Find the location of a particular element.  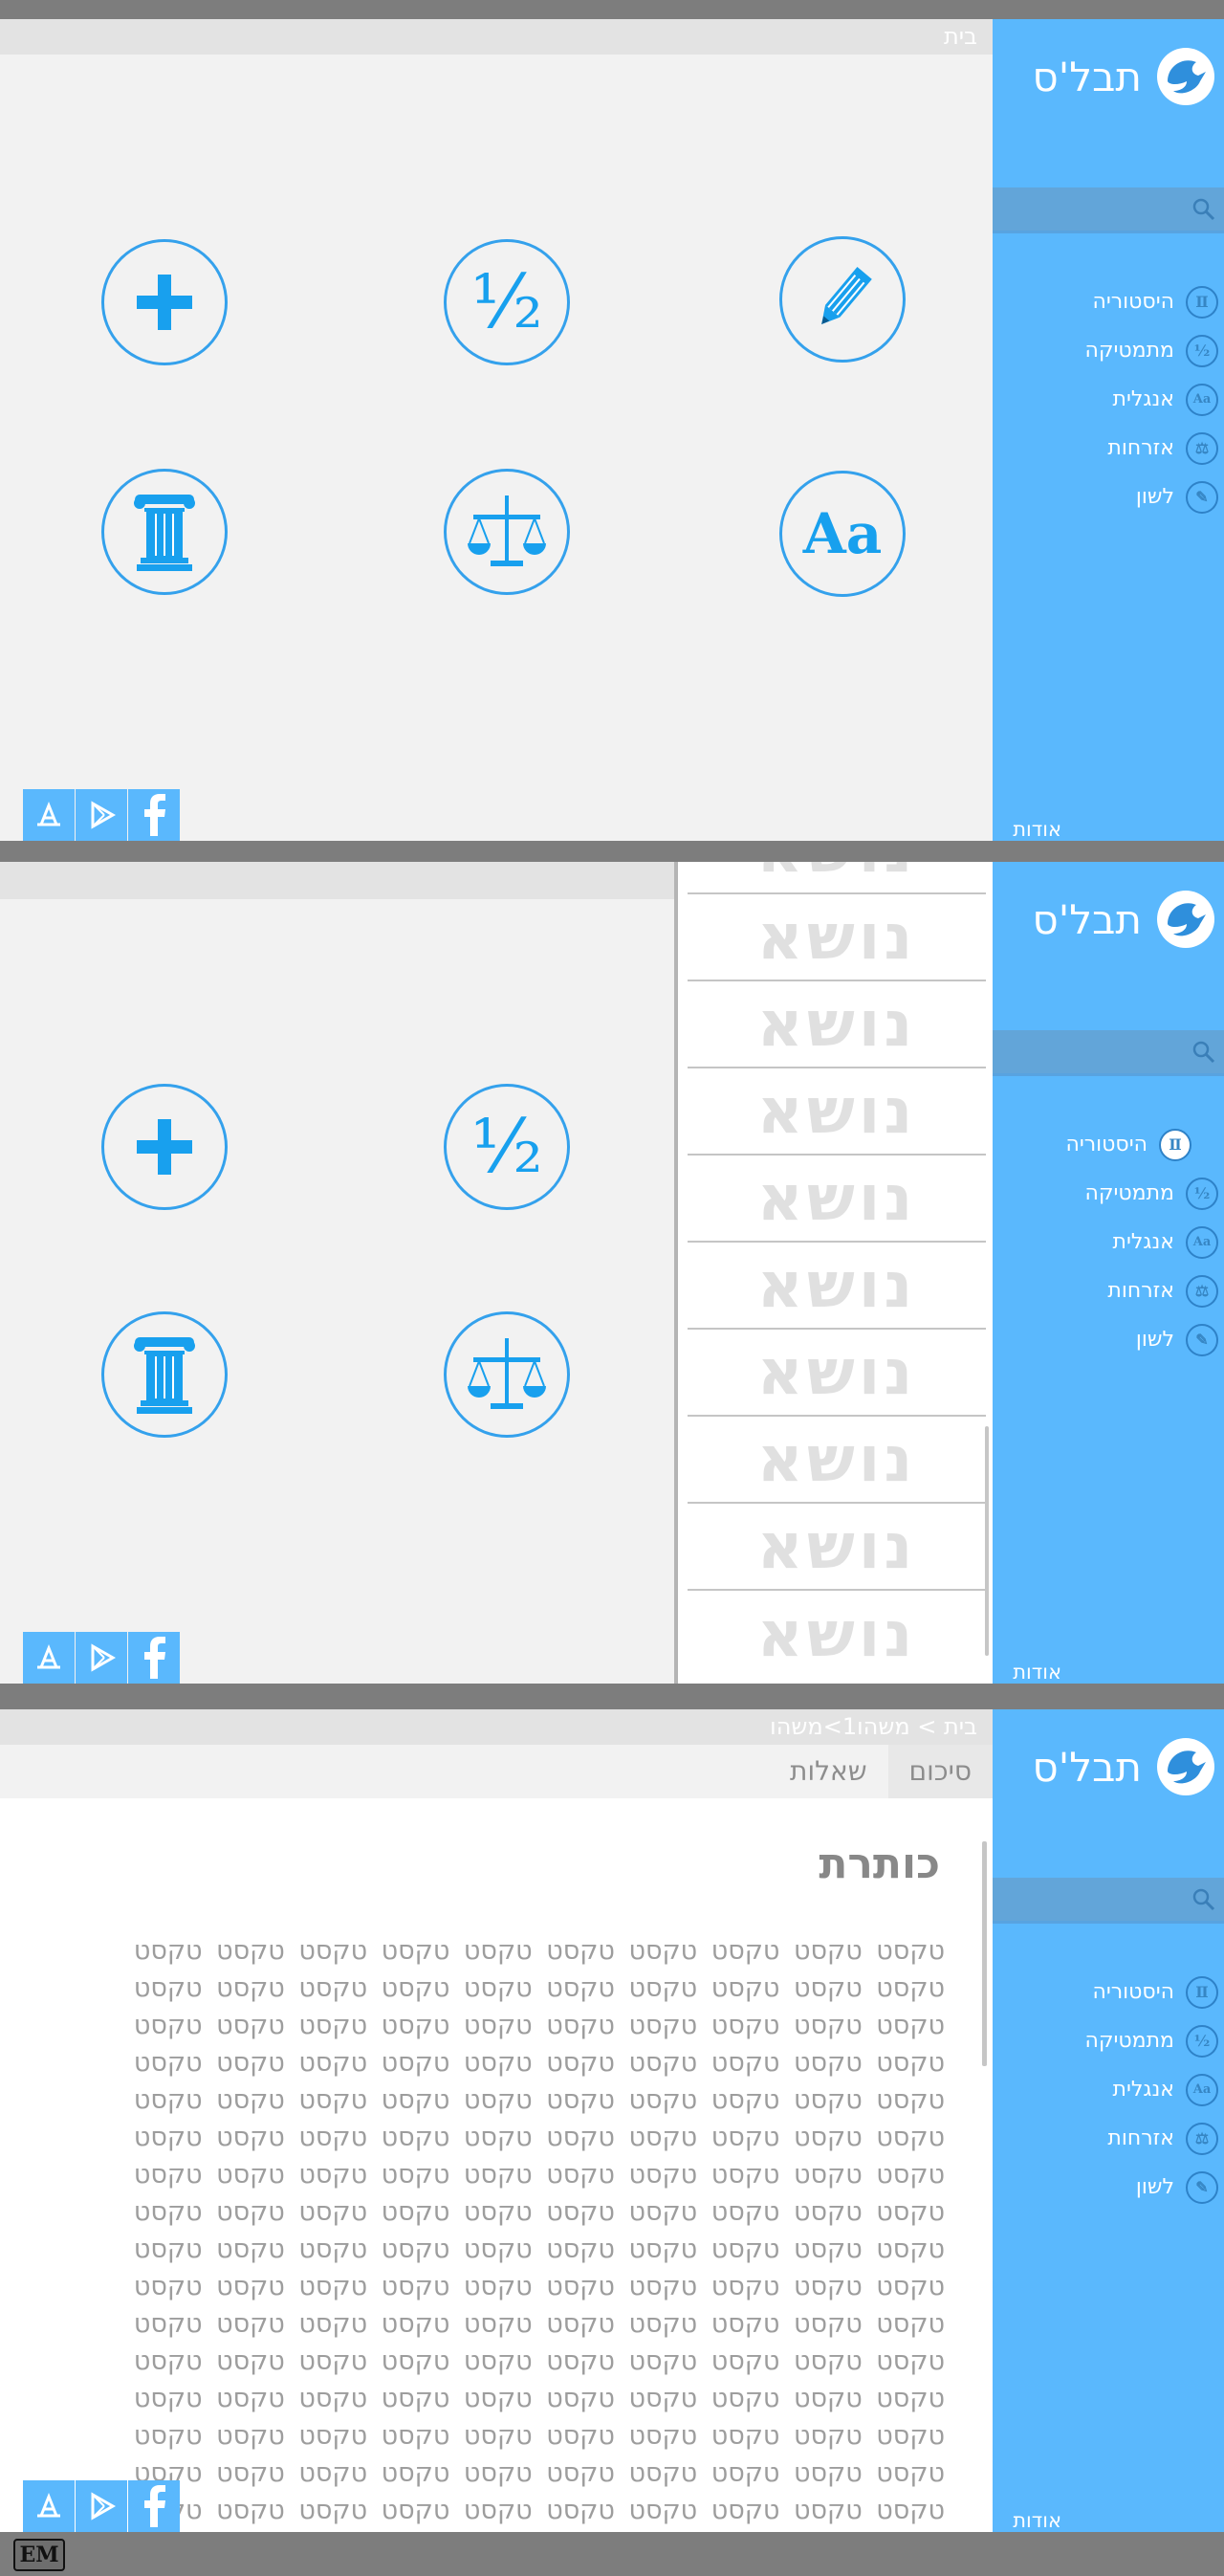

breadcrumb: בית > משהו1>משהו is located at coordinates (874, 1727).